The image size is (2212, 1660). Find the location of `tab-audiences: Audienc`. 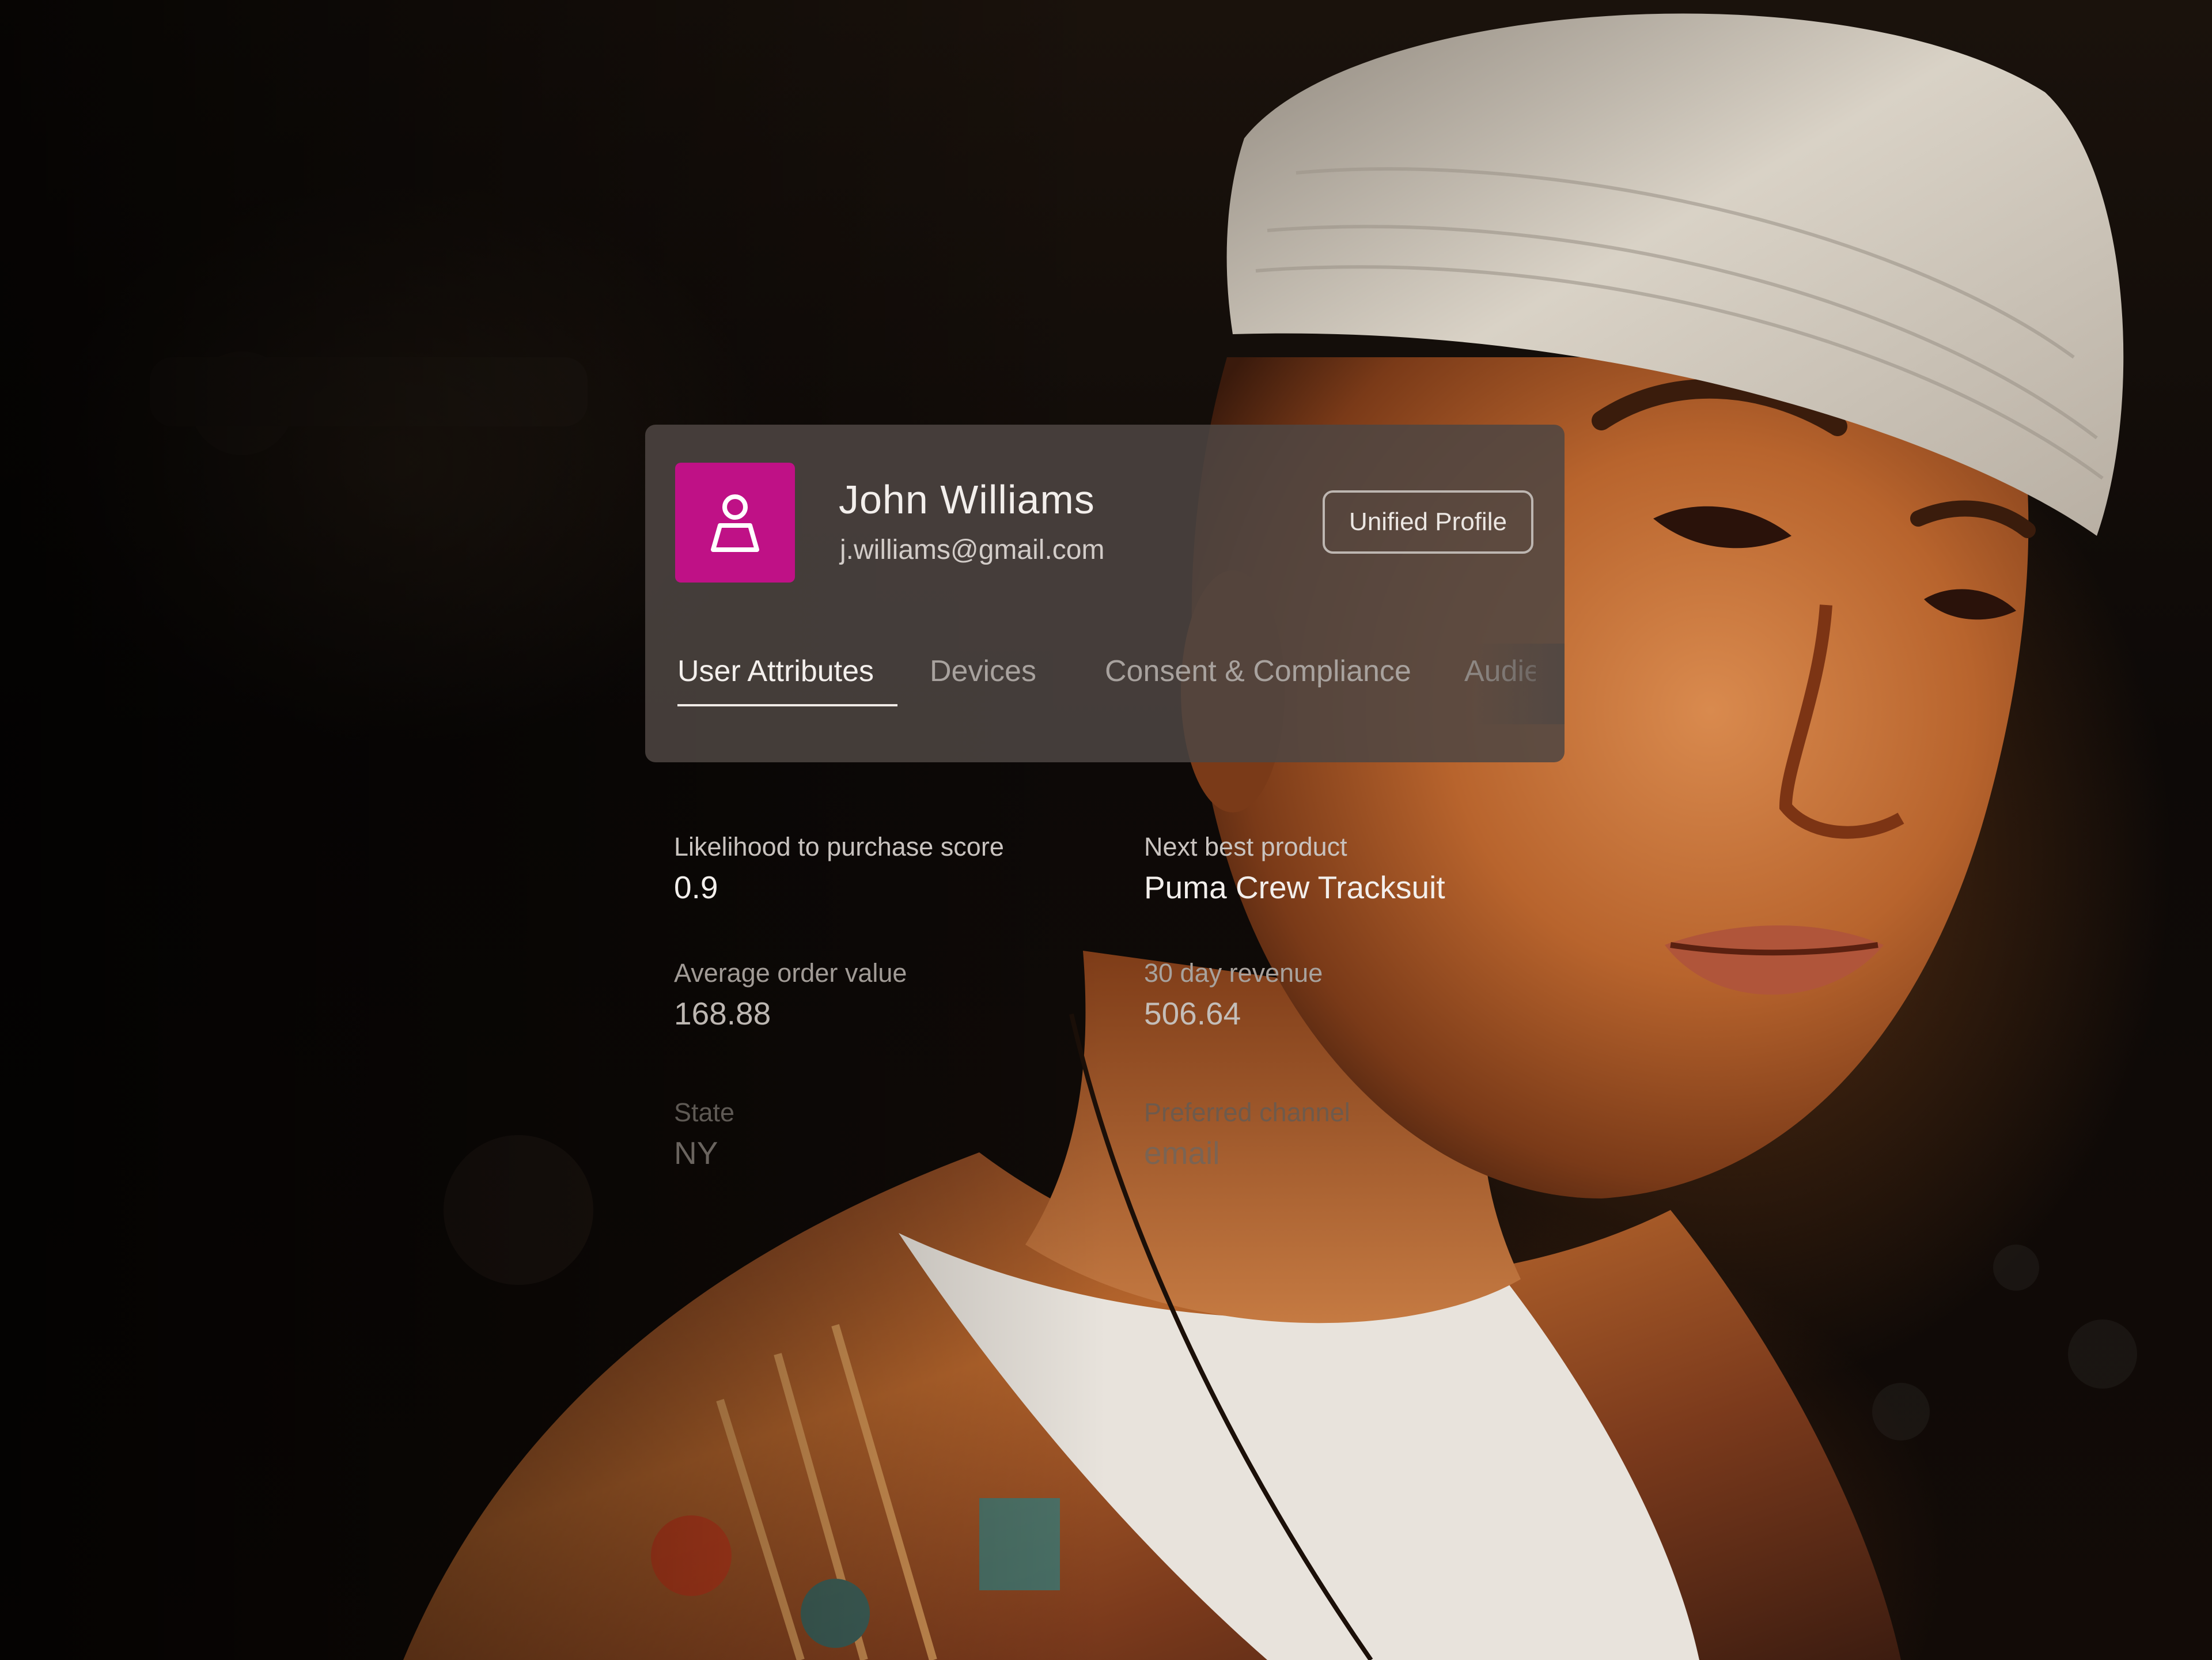

tab-audiences: Audienc is located at coordinates (1500, 671).